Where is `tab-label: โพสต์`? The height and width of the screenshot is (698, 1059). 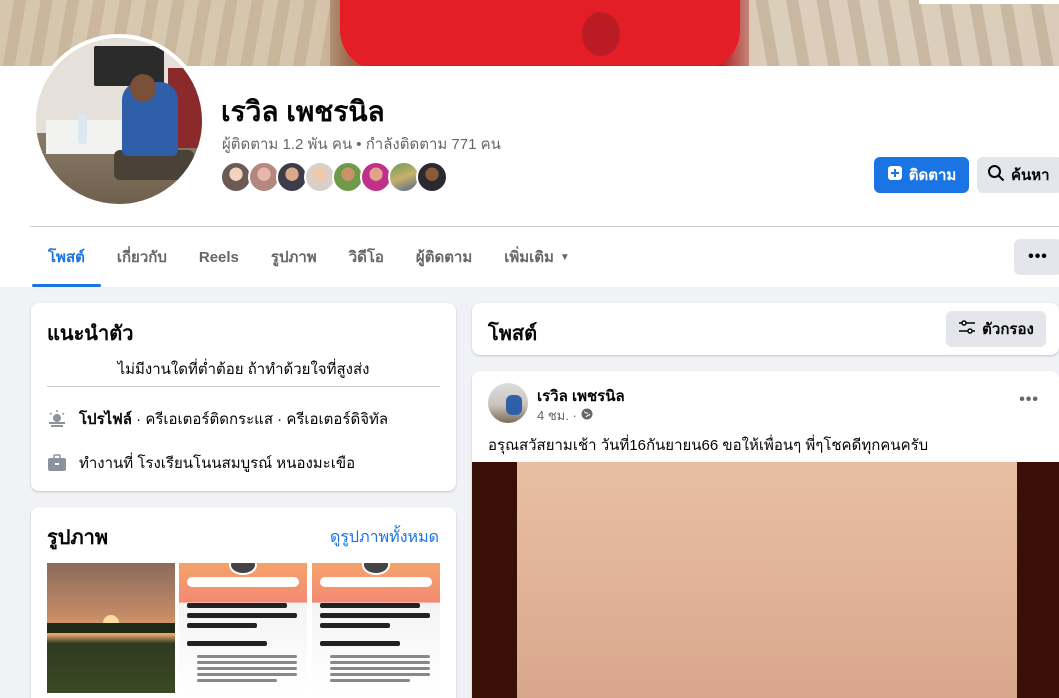 tab-label: โพสต์ is located at coordinates (66, 257).